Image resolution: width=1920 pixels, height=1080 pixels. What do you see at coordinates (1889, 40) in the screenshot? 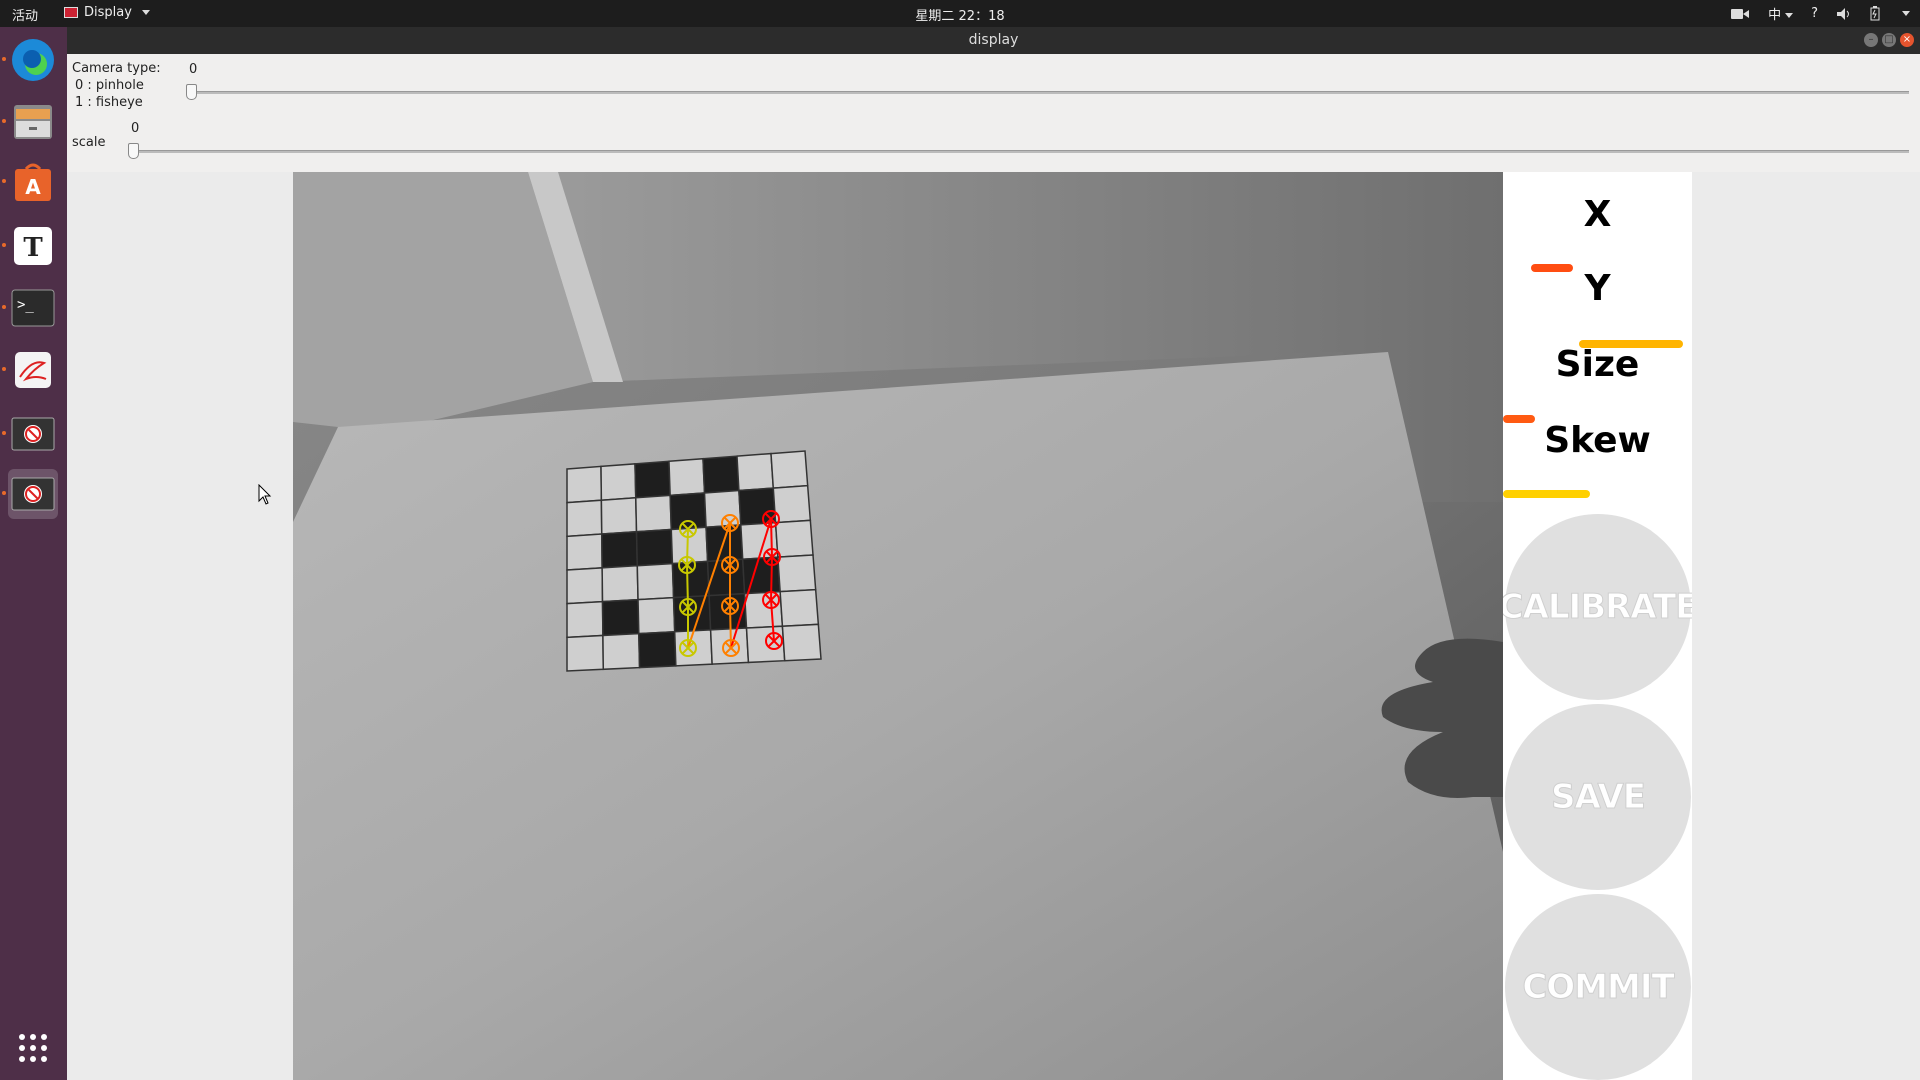
I see `maximize-icon: □` at bounding box center [1889, 40].